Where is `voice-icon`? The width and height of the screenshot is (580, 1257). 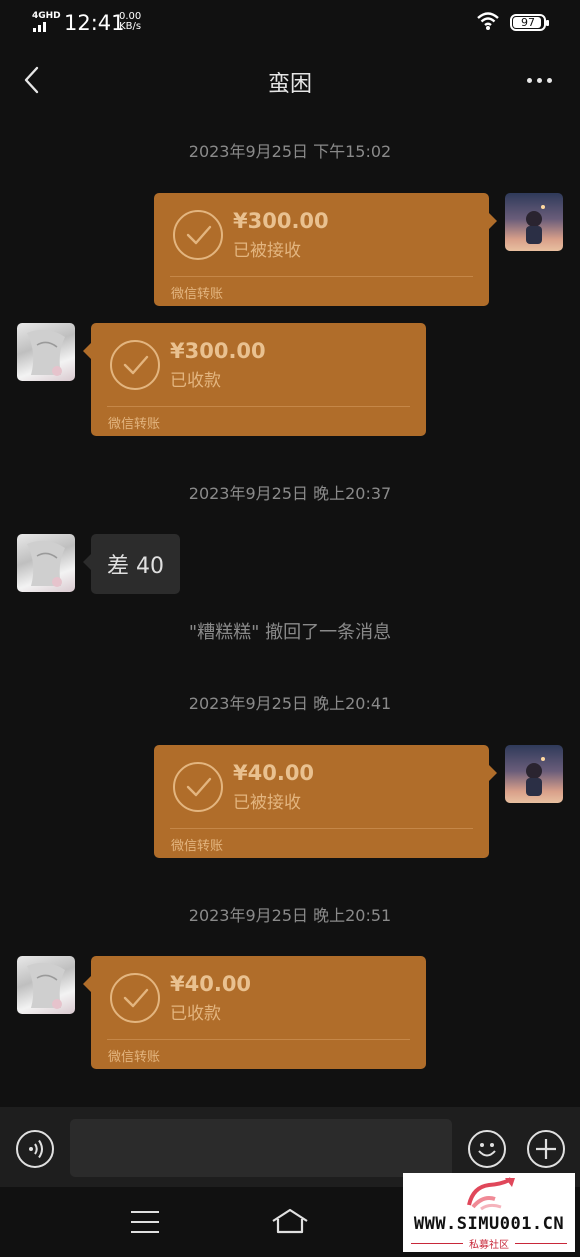 voice-icon is located at coordinates (36, 1149).